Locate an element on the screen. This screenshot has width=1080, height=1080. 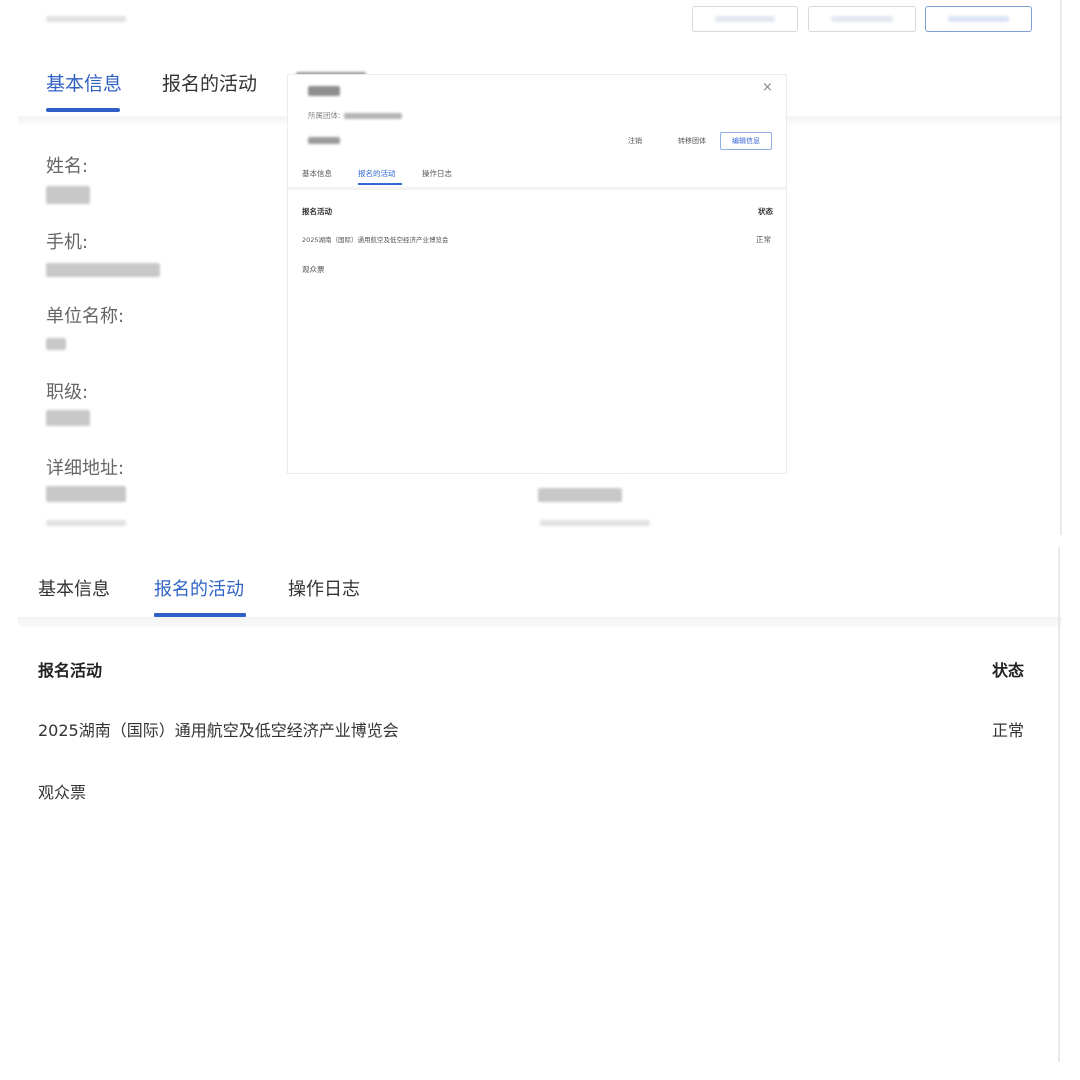
cancel-button: 注销 is located at coordinates (635, 141).